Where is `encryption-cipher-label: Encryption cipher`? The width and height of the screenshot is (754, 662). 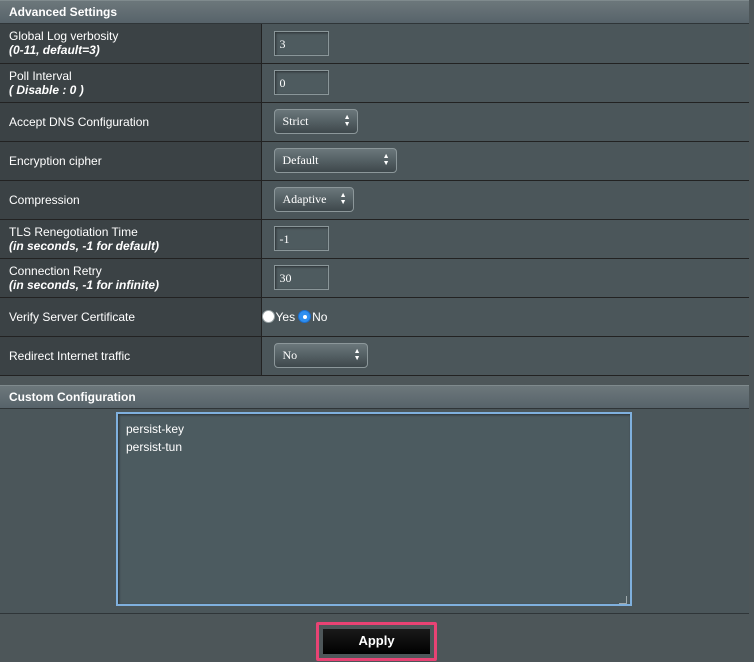 encryption-cipher-label: Encryption cipher is located at coordinates (55, 160).